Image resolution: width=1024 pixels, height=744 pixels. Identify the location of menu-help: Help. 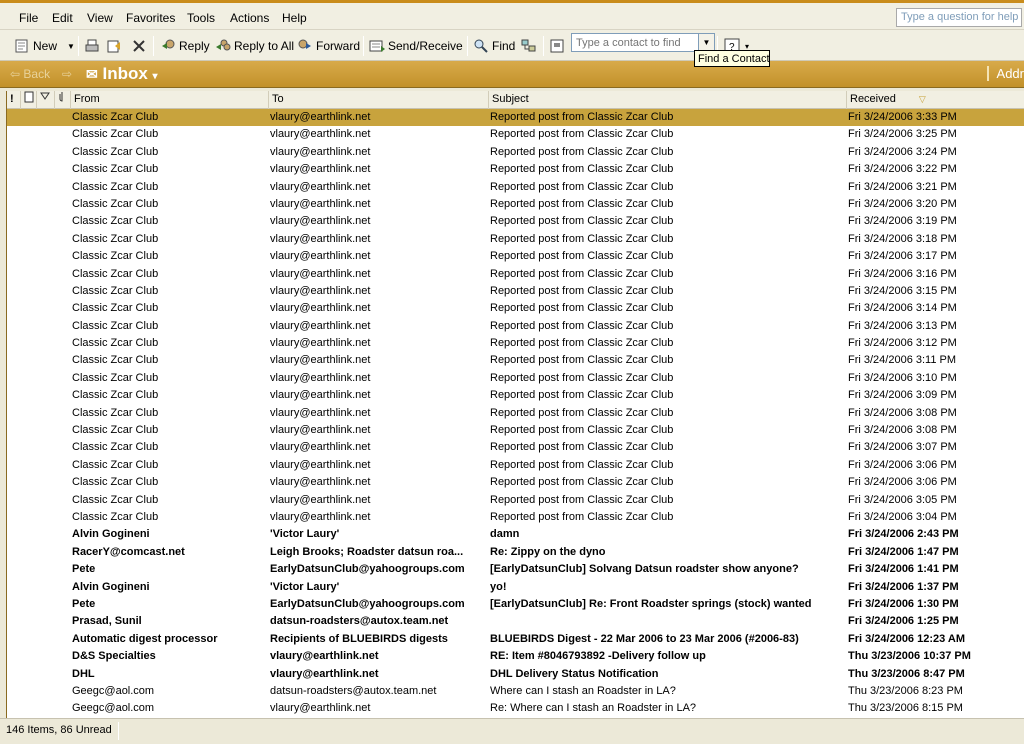
(294, 18).